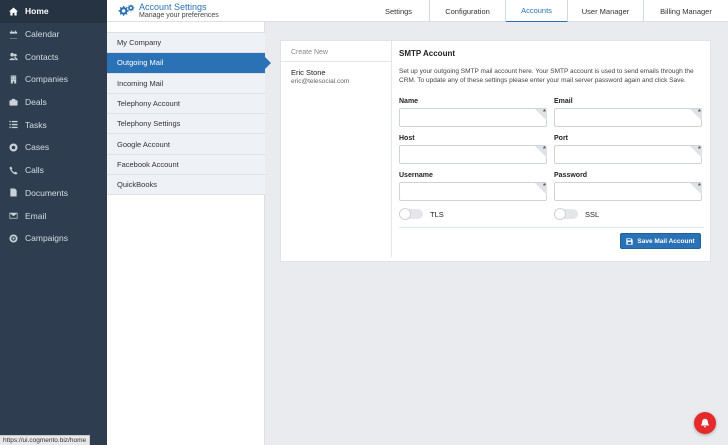  What do you see at coordinates (686, 11) in the screenshot?
I see `tab-billing-manager: Billing Manager` at bounding box center [686, 11].